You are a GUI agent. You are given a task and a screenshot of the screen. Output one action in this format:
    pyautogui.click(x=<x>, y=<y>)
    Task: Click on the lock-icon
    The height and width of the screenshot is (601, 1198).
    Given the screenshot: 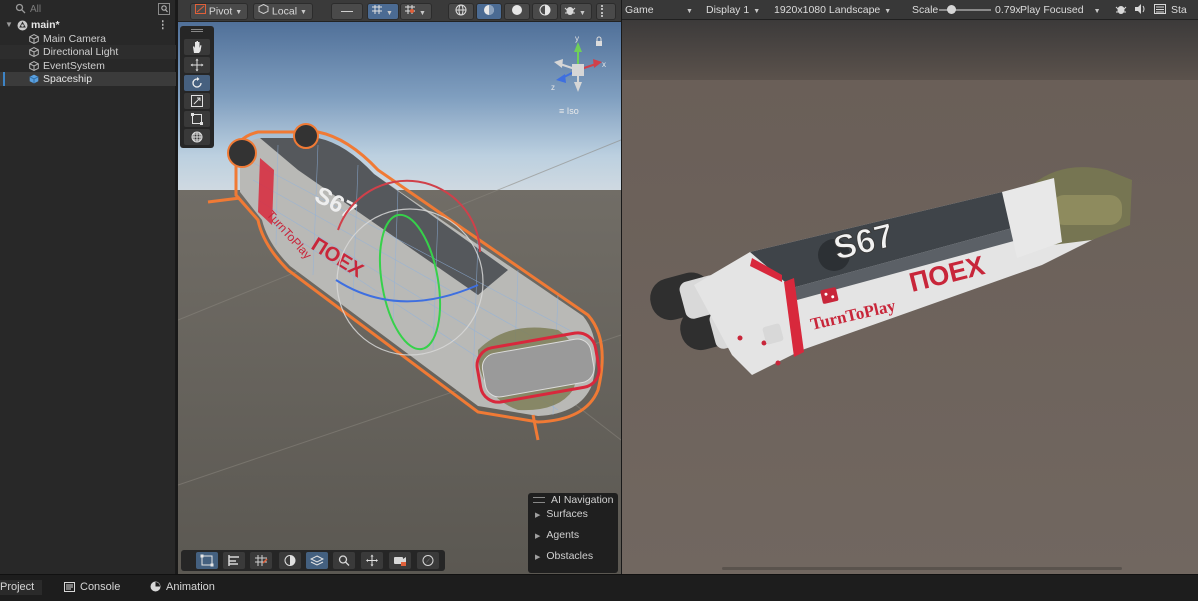 What is the action you would take?
    pyautogui.click(x=599, y=41)
    